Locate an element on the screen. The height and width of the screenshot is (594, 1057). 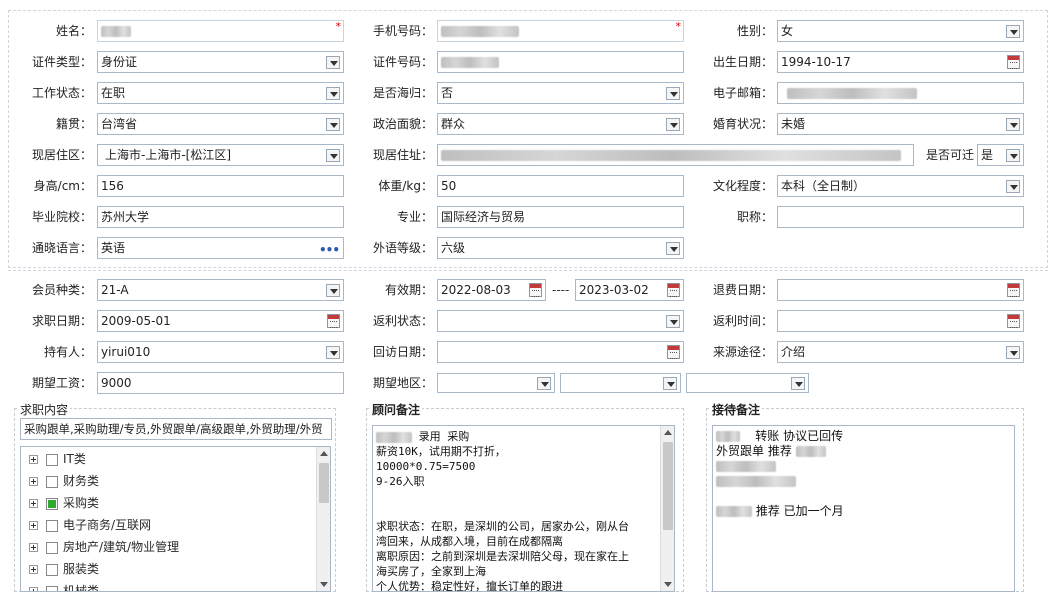
note-line: 求职状态：在职，是深圳的公司，居家办公，刚从台 is located at coordinates (502, 526).